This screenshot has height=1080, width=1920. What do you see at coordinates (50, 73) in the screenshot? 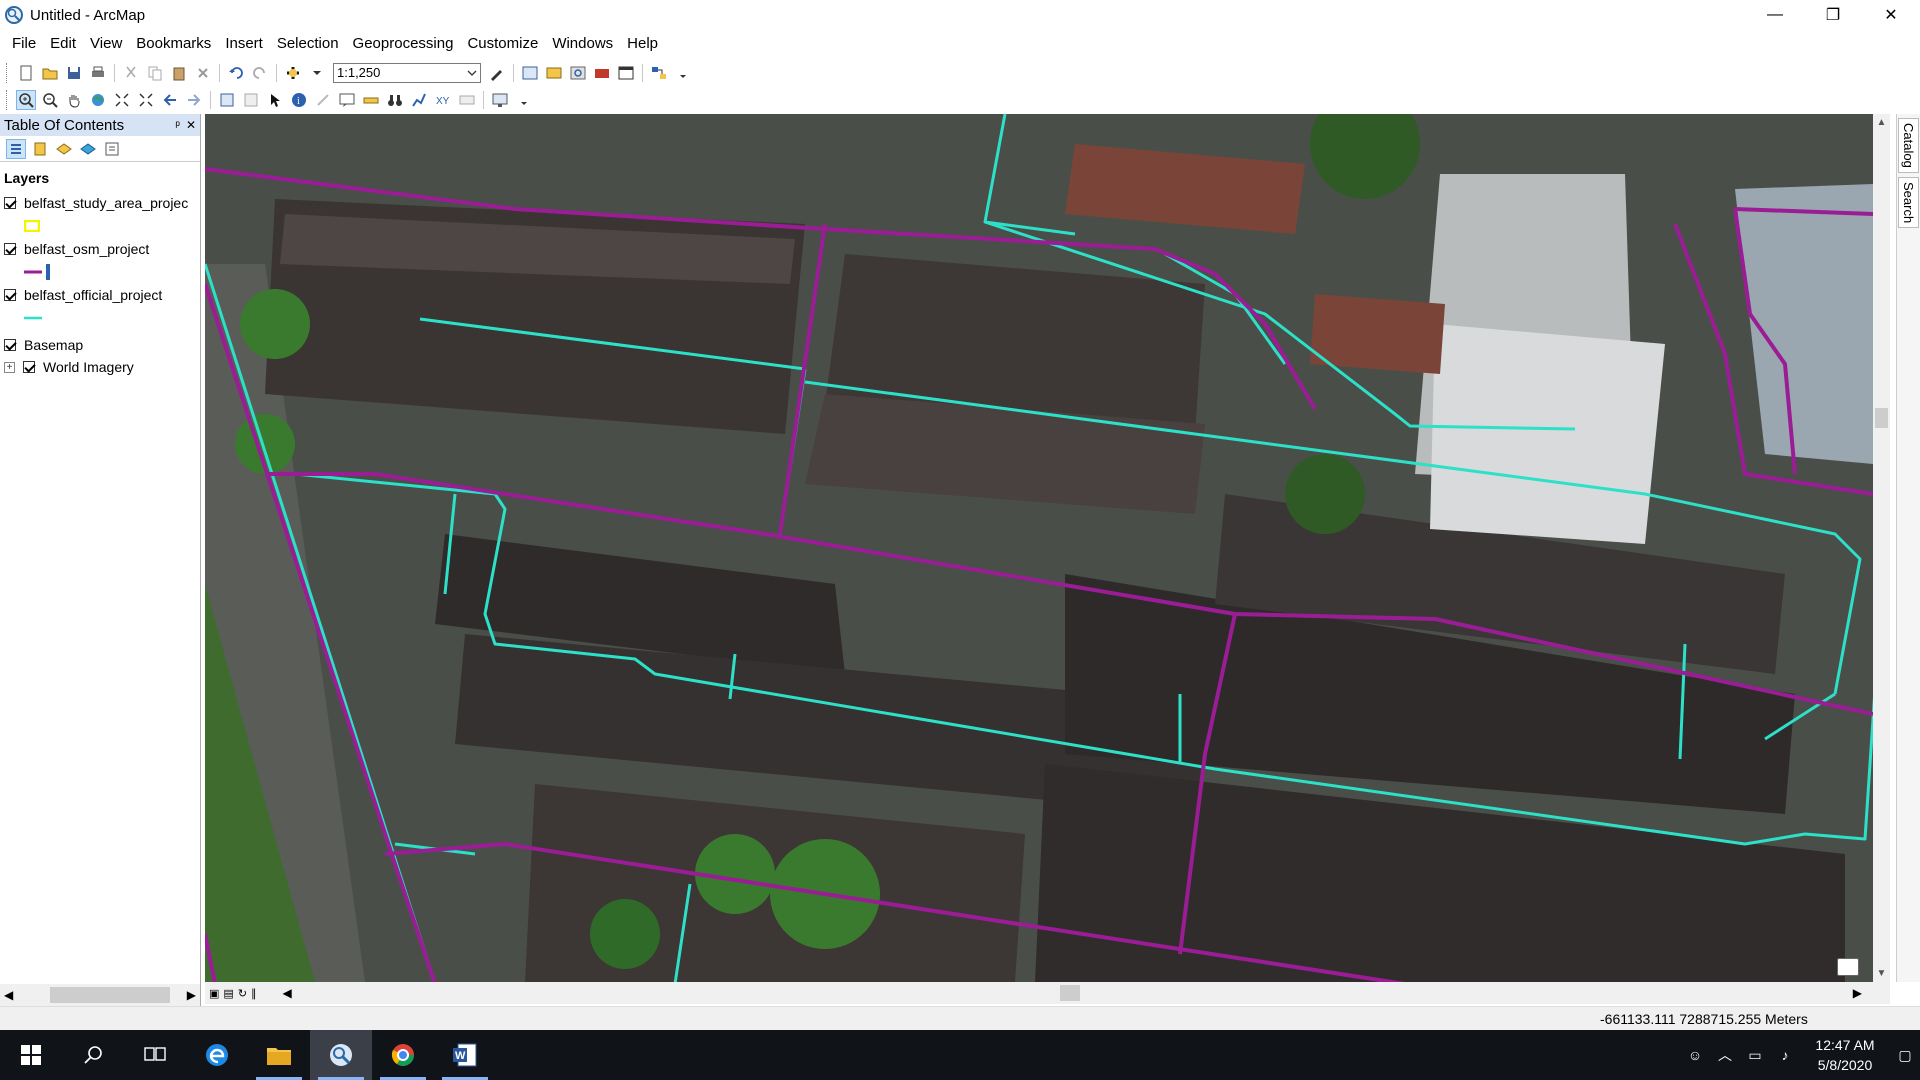
I see `open-folder-icon` at bounding box center [50, 73].